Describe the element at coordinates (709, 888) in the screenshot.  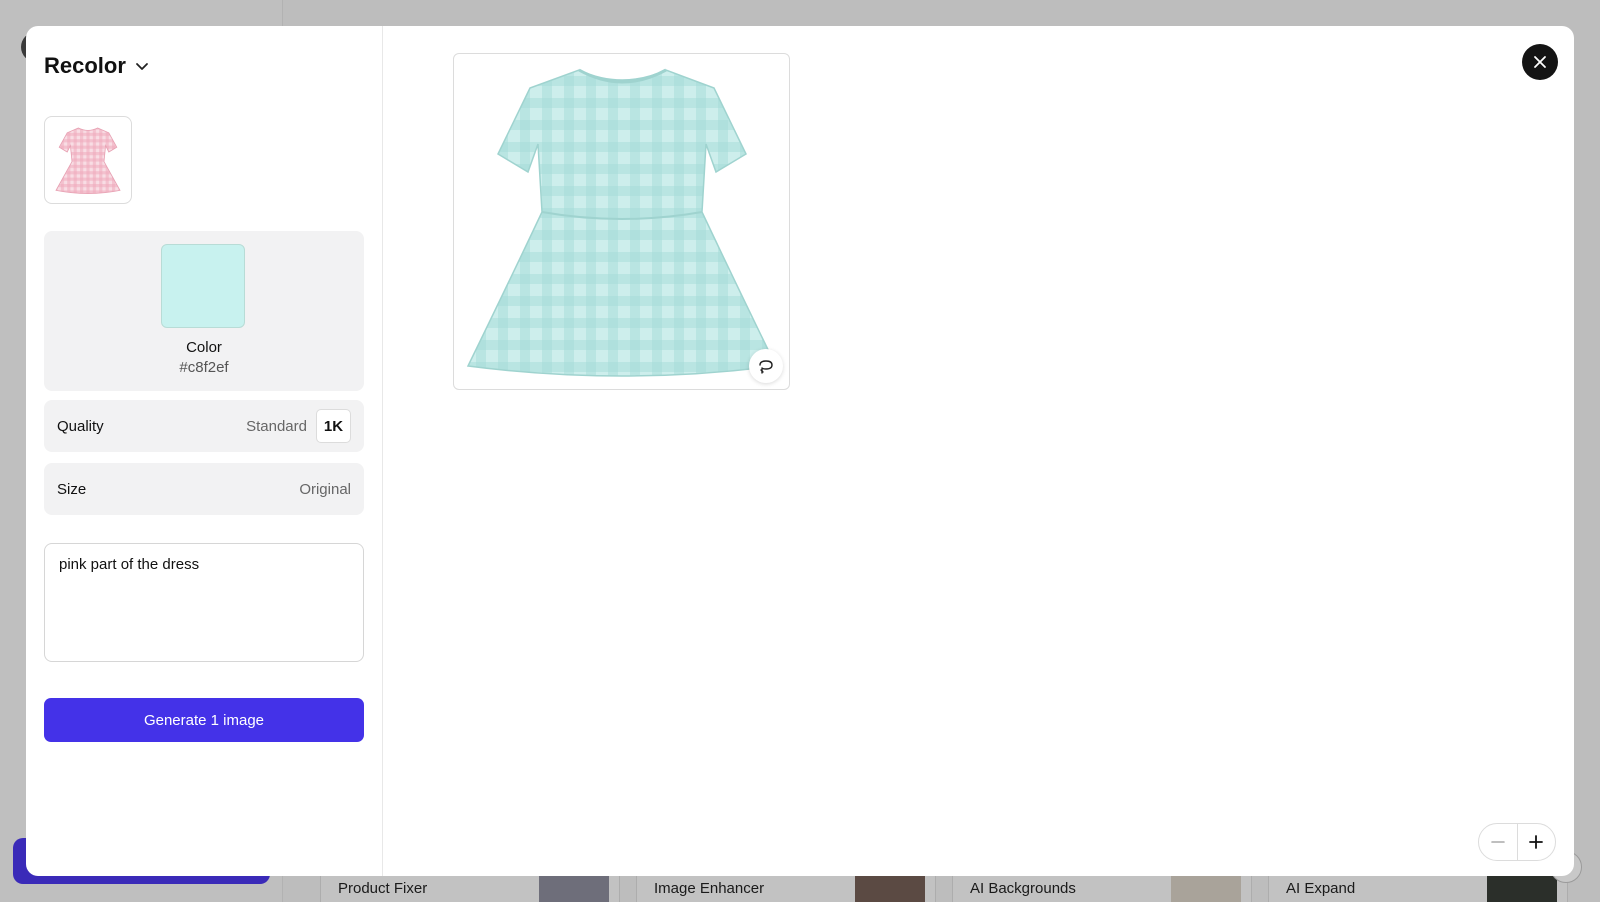
I see `tool-card-label: Image Enhancer` at that location.